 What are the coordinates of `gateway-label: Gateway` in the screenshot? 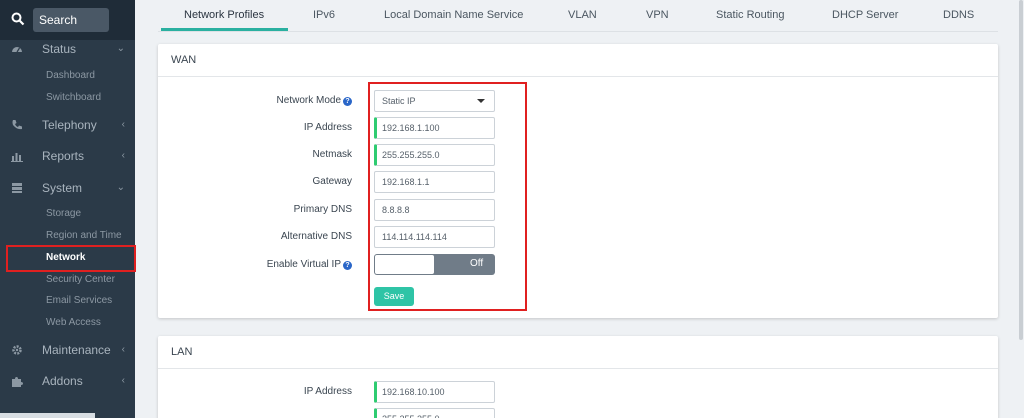 It's located at (332, 181).